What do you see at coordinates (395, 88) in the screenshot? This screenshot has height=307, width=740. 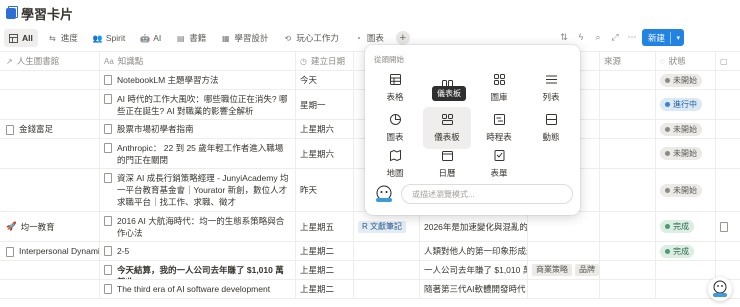 I see `view-option-table: 表格` at bounding box center [395, 88].